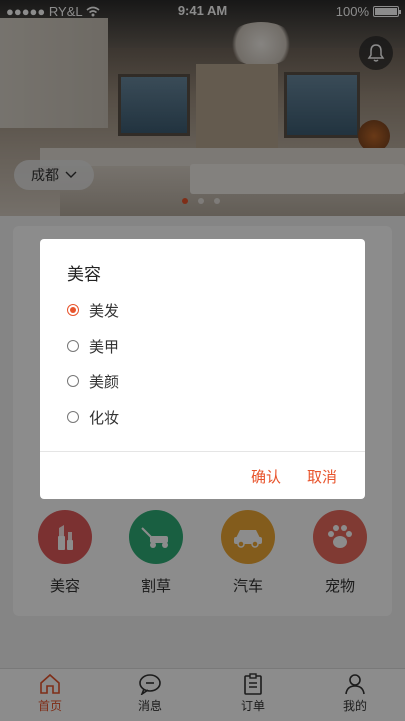 The width and height of the screenshot is (405, 721). What do you see at coordinates (322, 476) in the screenshot?
I see `cancel-button: 取消` at bounding box center [322, 476].